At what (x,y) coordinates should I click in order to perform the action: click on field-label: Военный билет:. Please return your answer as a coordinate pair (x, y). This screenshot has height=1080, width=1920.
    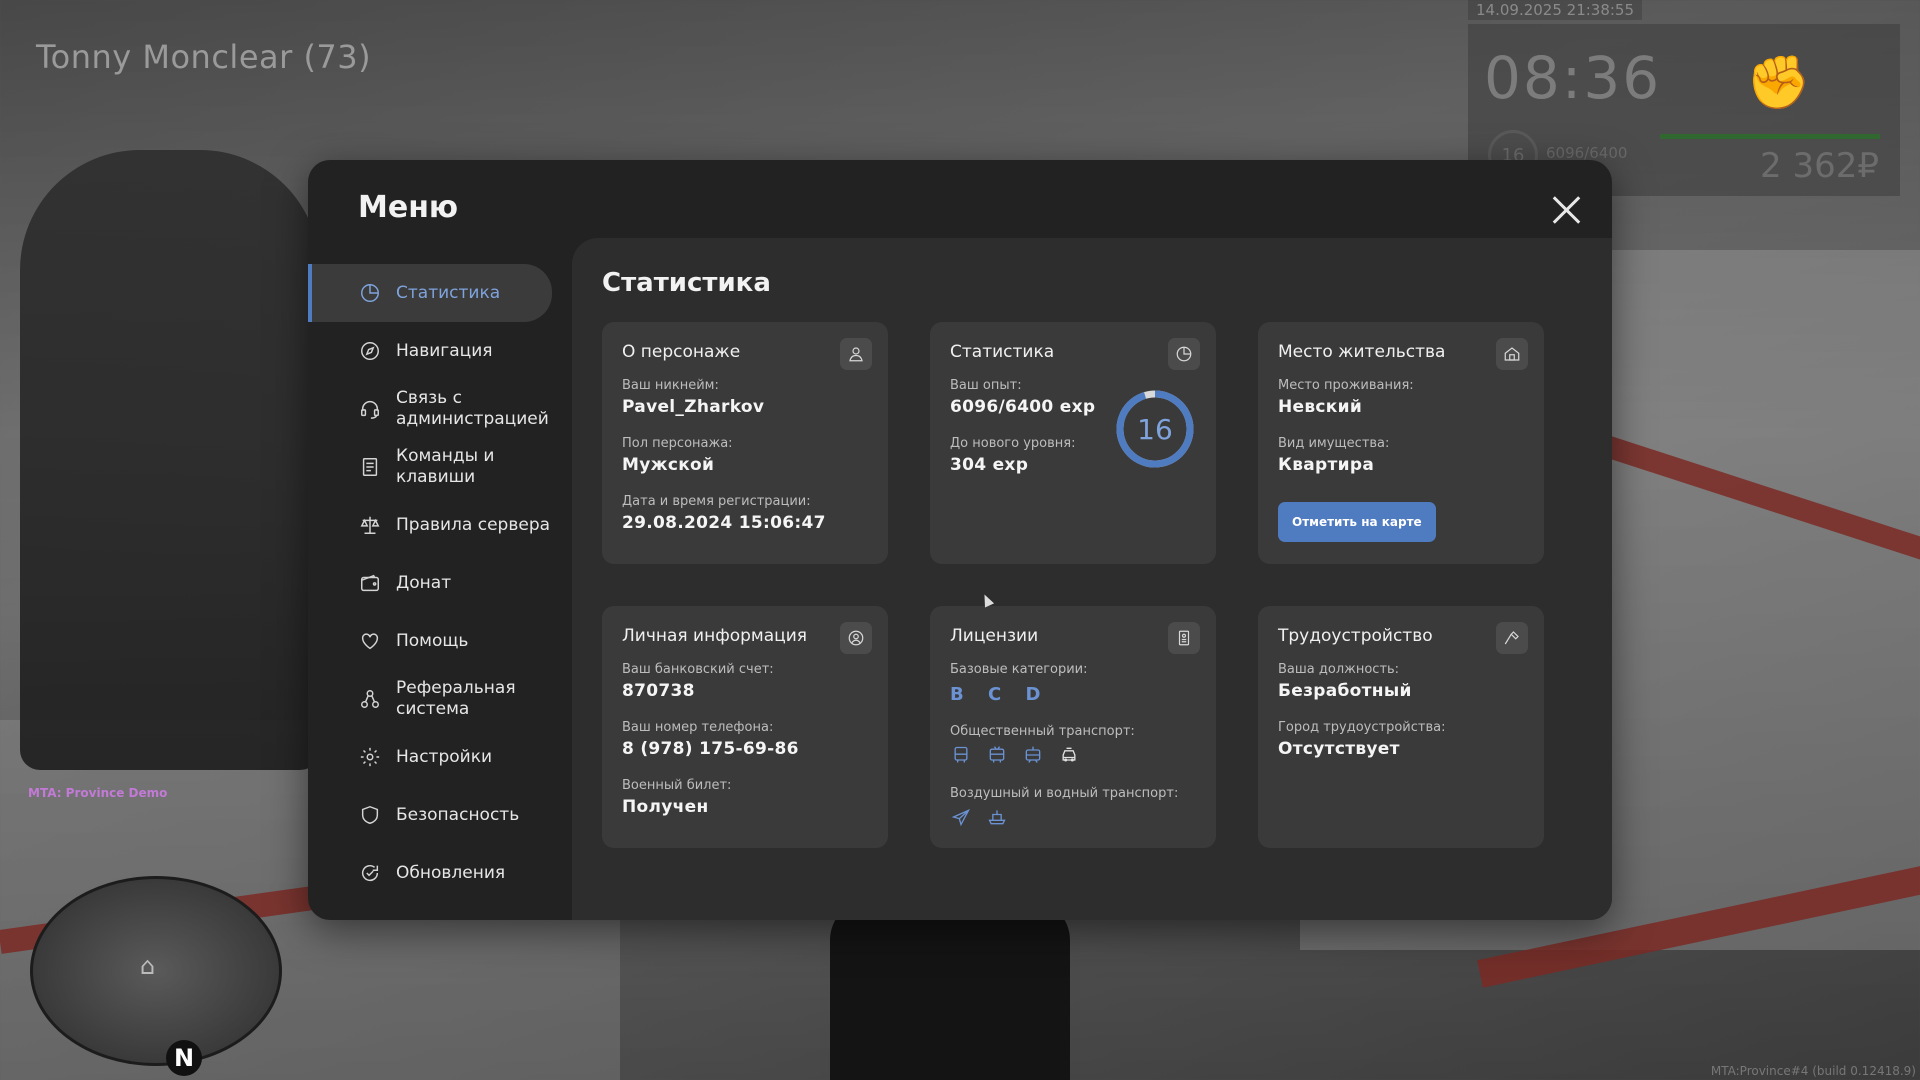
    Looking at the image, I should click on (677, 785).